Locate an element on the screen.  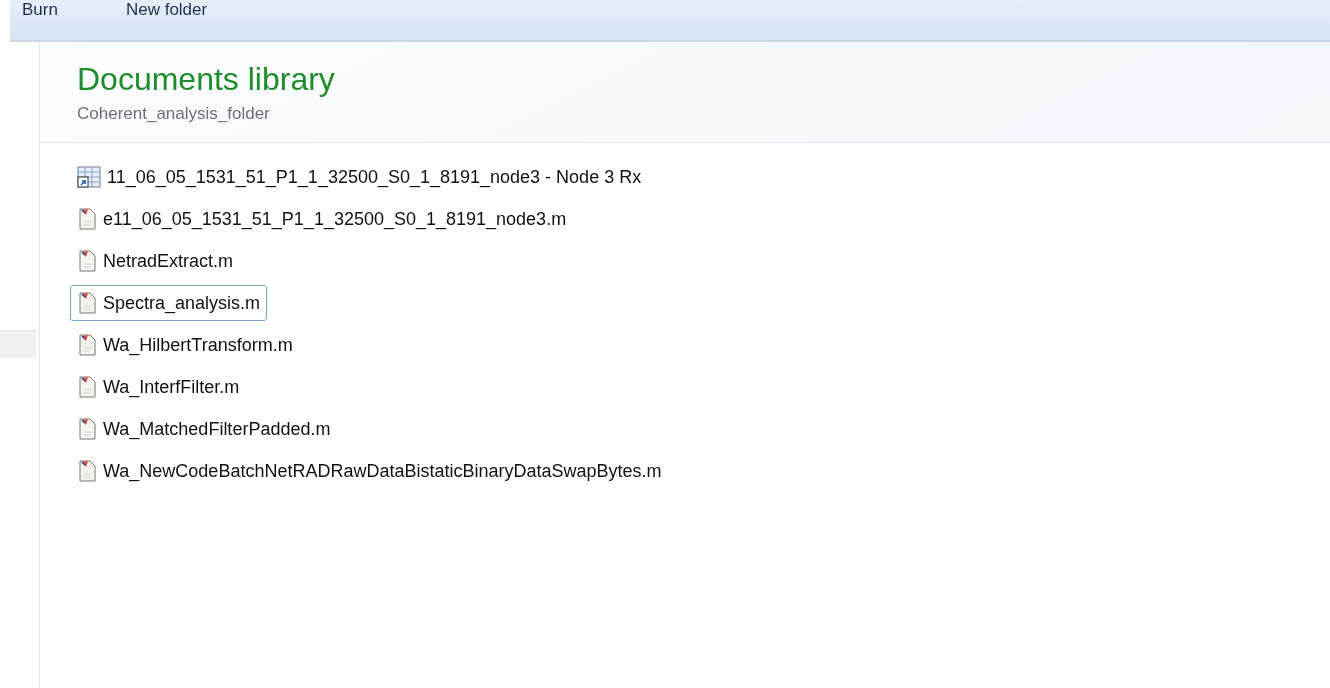
file-item: Wa_NewCodeBatchNetRADRawDataBistaticBinaryDataSwapBytes.m is located at coordinates (369, 471).